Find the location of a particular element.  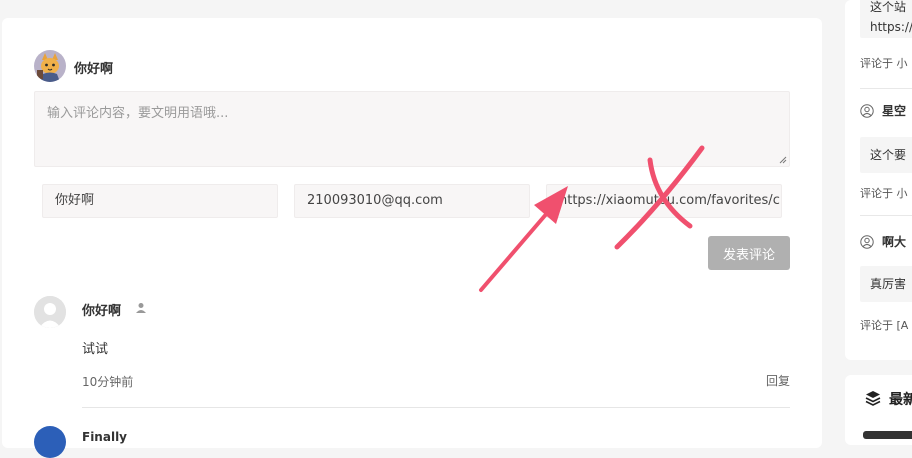

comment-time: 10分钟前 is located at coordinates (108, 382).